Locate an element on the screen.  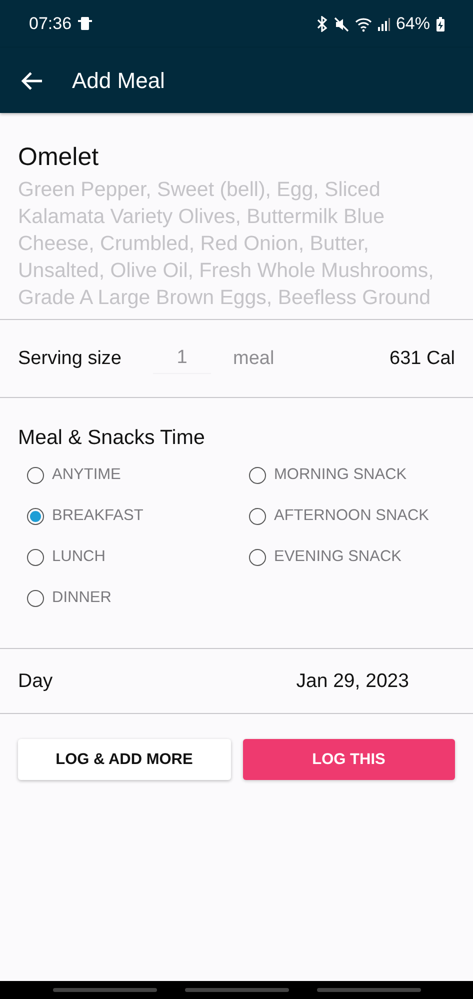
section-heading: Meal & Snacks Time is located at coordinates (112, 438).